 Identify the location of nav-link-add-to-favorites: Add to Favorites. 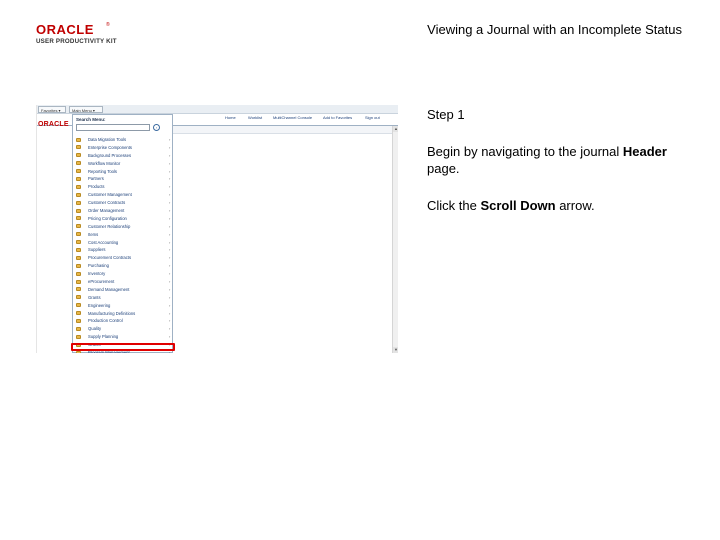
(337, 117).